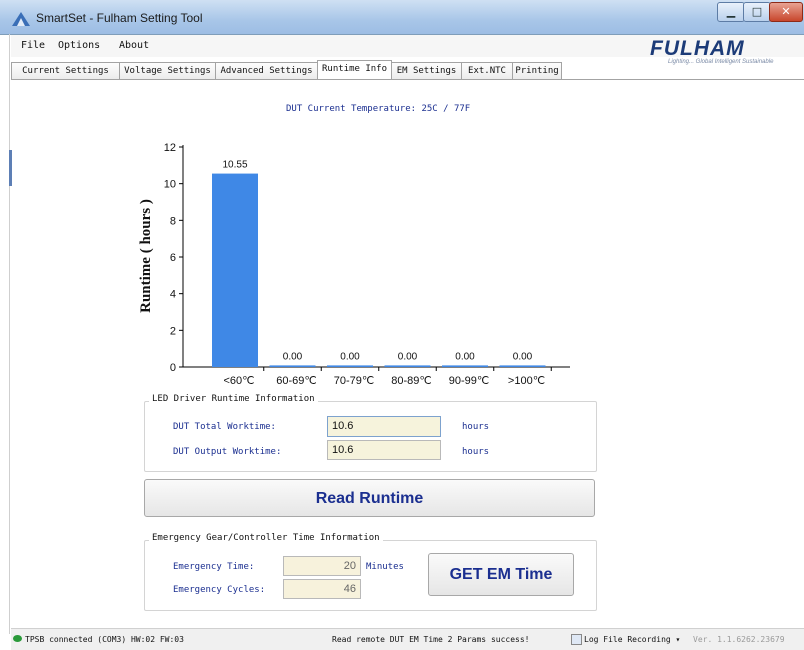 The width and height of the screenshot is (804, 650). I want to click on y-tick-label: 10, so click(170, 185).